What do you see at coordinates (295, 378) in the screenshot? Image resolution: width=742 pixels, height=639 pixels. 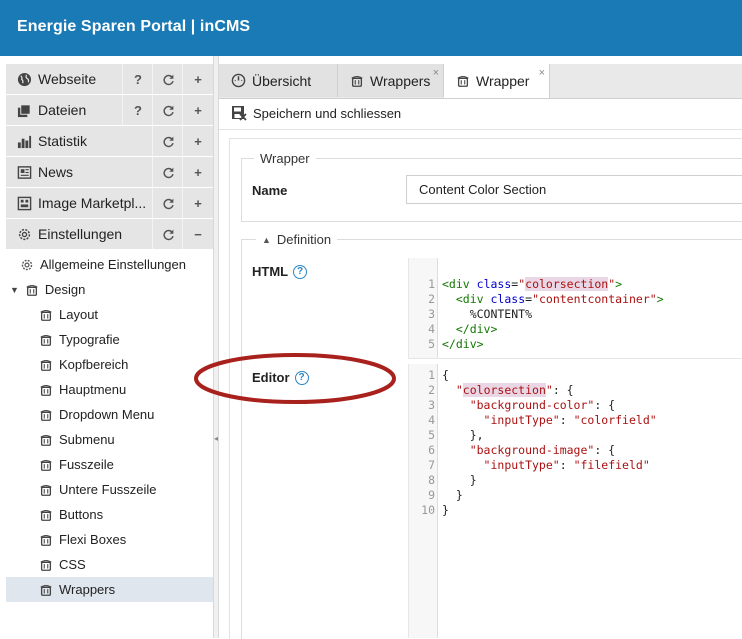 I see `annotation-ellipse` at bounding box center [295, 378].